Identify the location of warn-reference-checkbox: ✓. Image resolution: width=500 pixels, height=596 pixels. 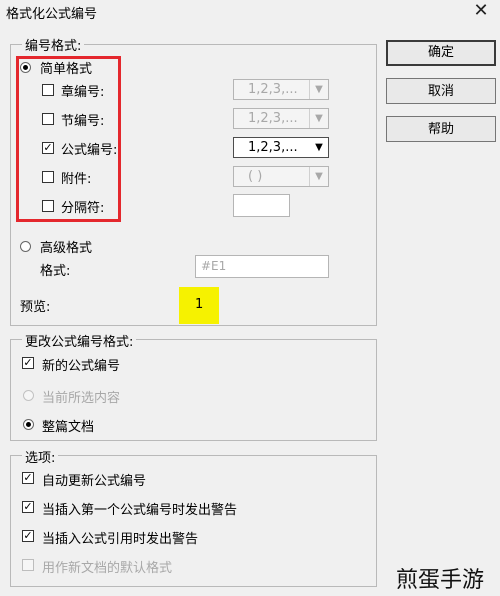
(28, 536).